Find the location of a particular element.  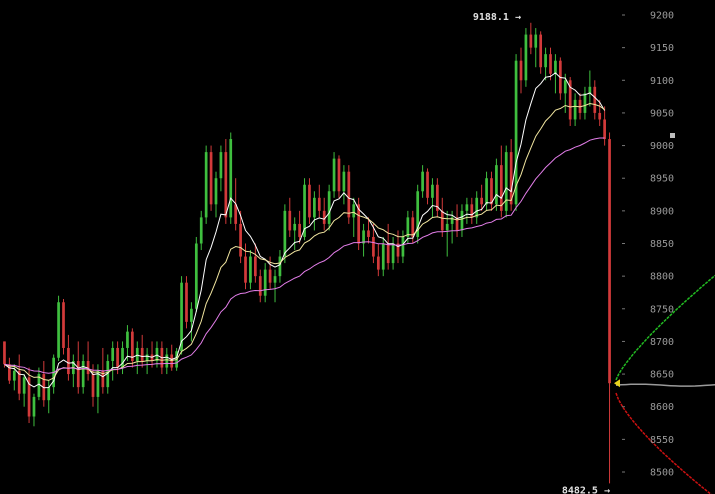

y-tick-label: 9100 is located at coordinates (662, 81).